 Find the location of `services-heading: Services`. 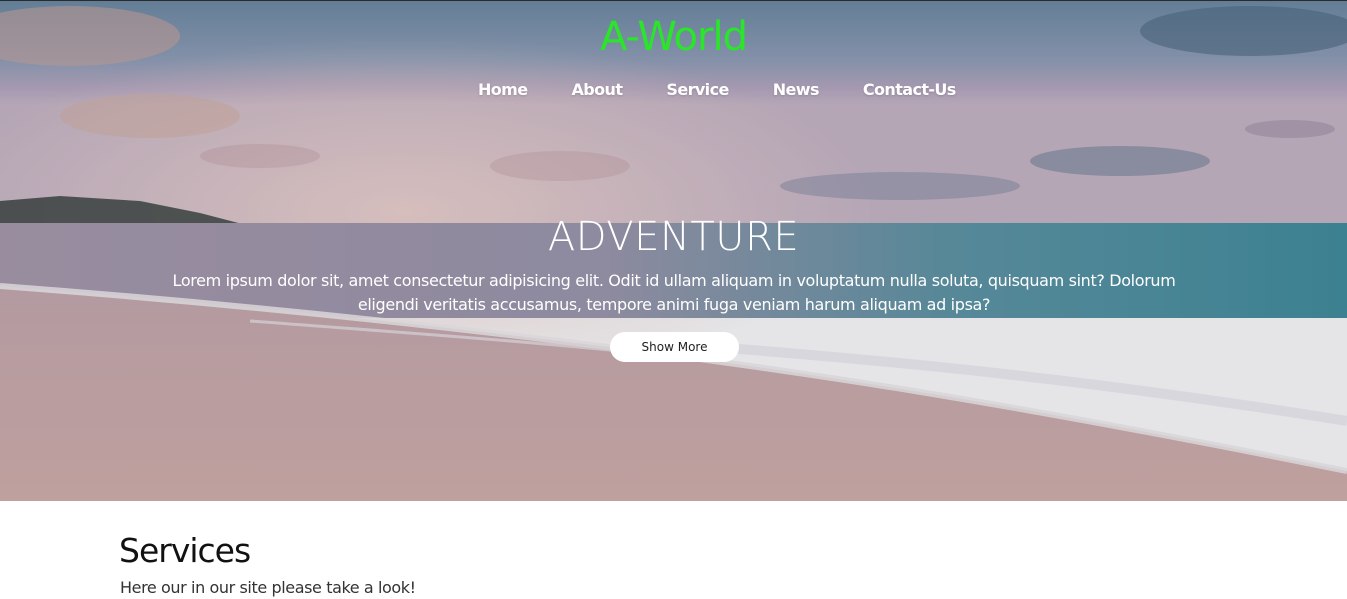

services-heading: Services is located at coordinates (185, 550).